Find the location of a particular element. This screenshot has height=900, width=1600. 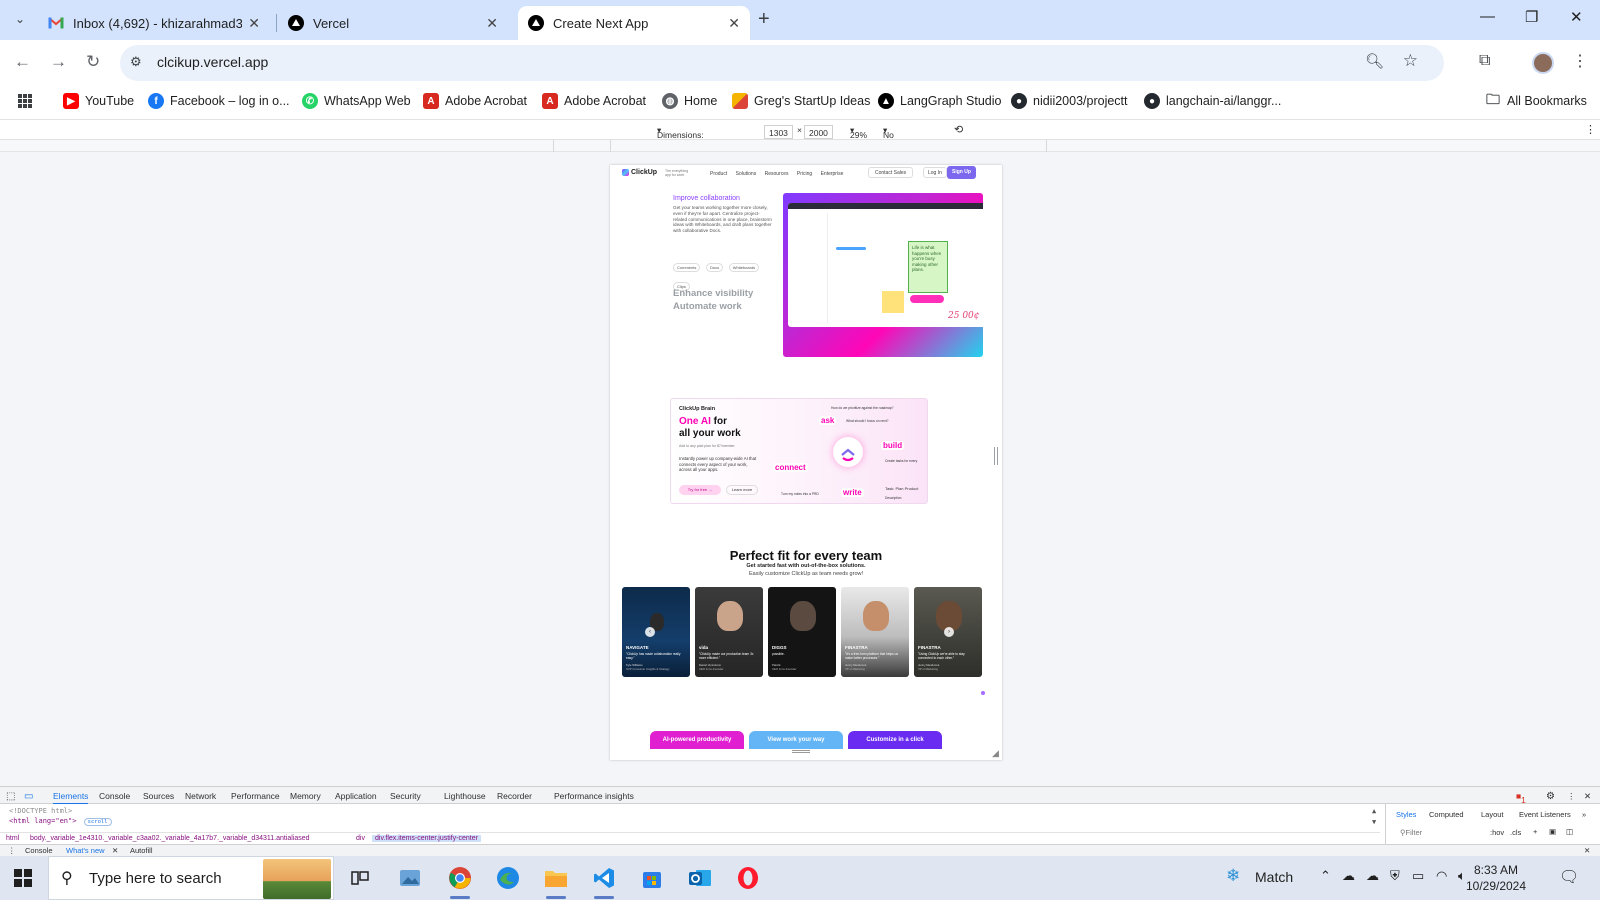

throttling-dropdown: No throttling ▾ is located at coordinates (899, 137).